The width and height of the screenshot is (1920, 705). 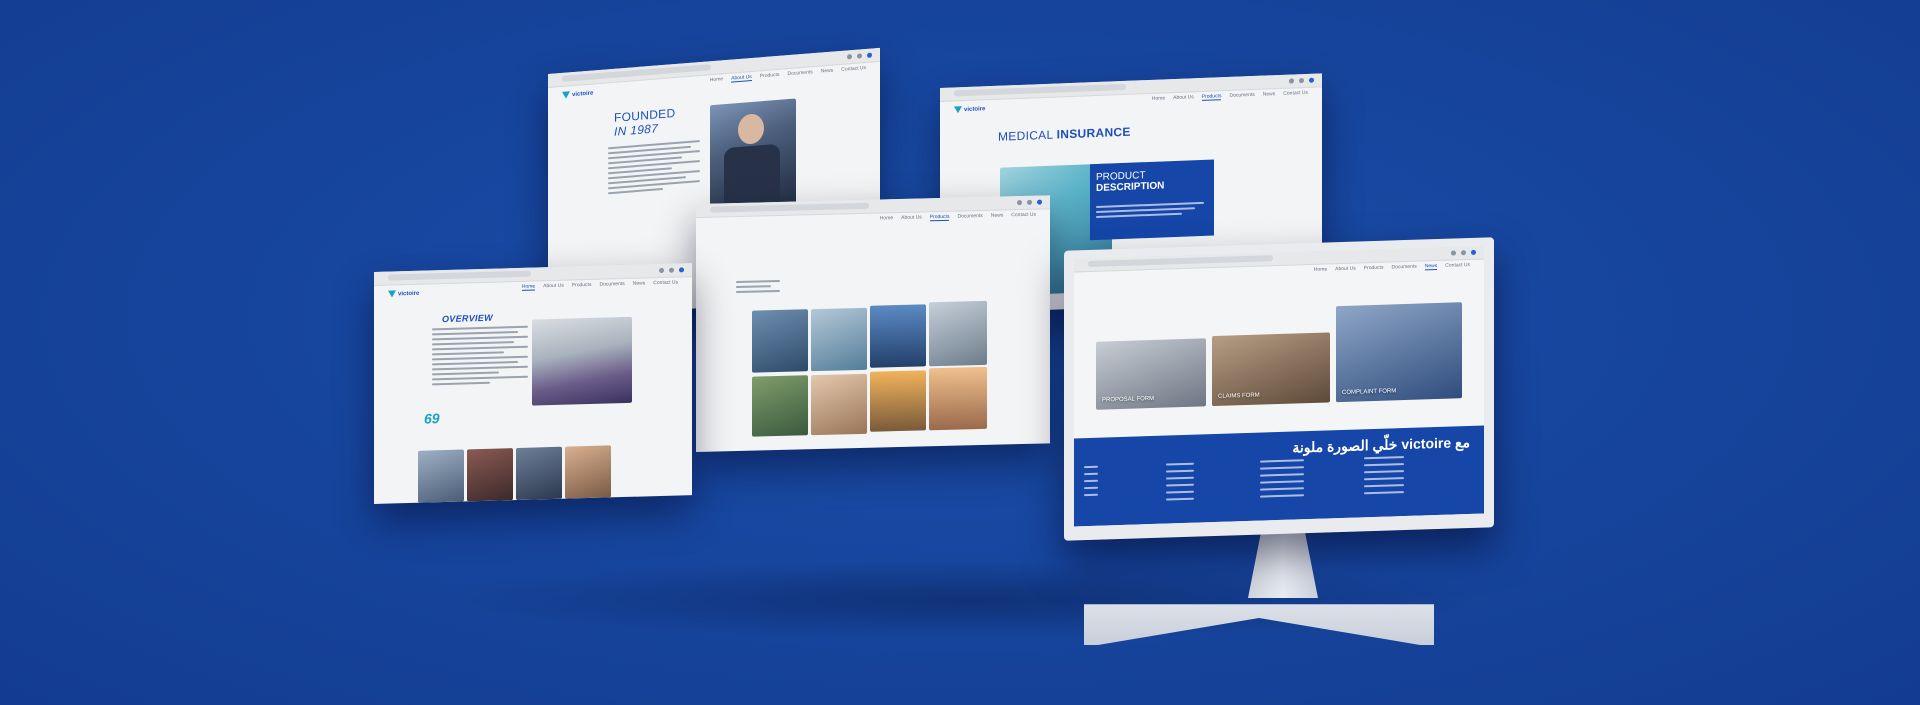 I want to click on product-description-box: PRODUCT DESCRIPTION, so click(x=1152, y=200).